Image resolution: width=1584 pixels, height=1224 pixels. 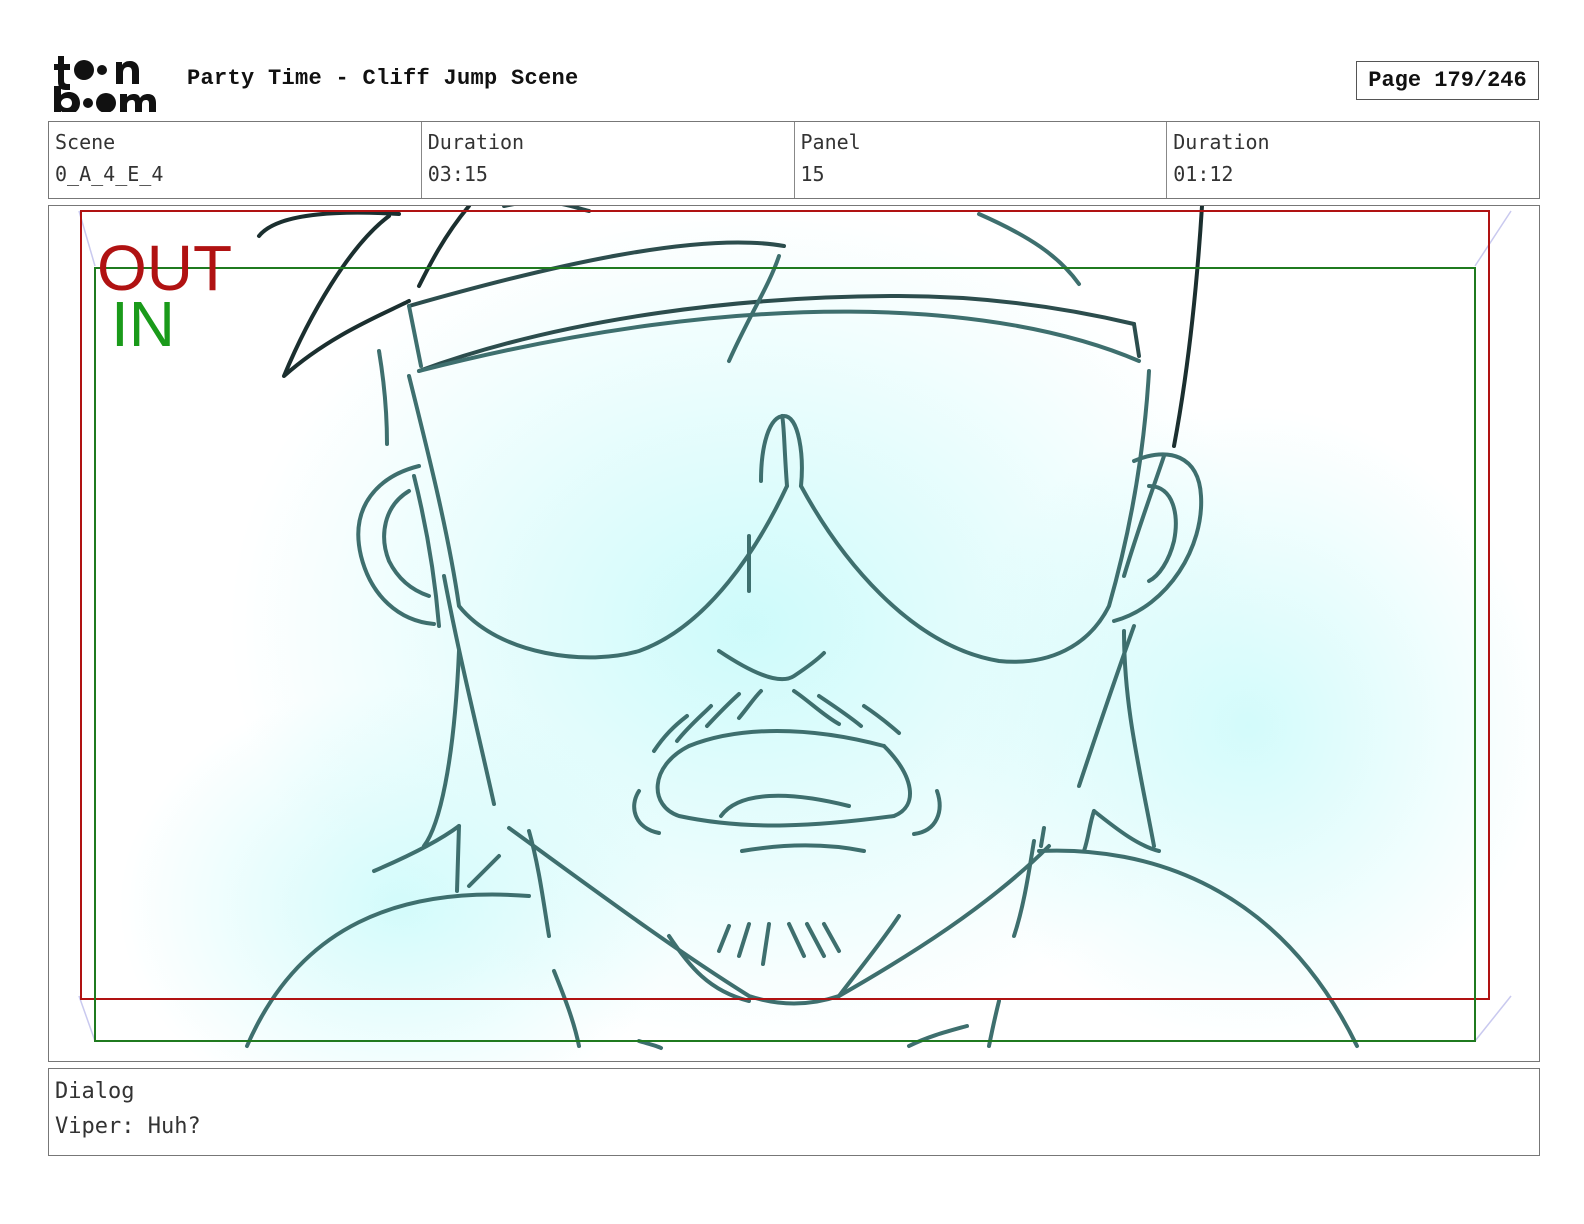 What do you see at coordinates (1203, 174) in the screenshot?
I see `panel-duration-value: 01:12` at bounding box center [1203, 174].